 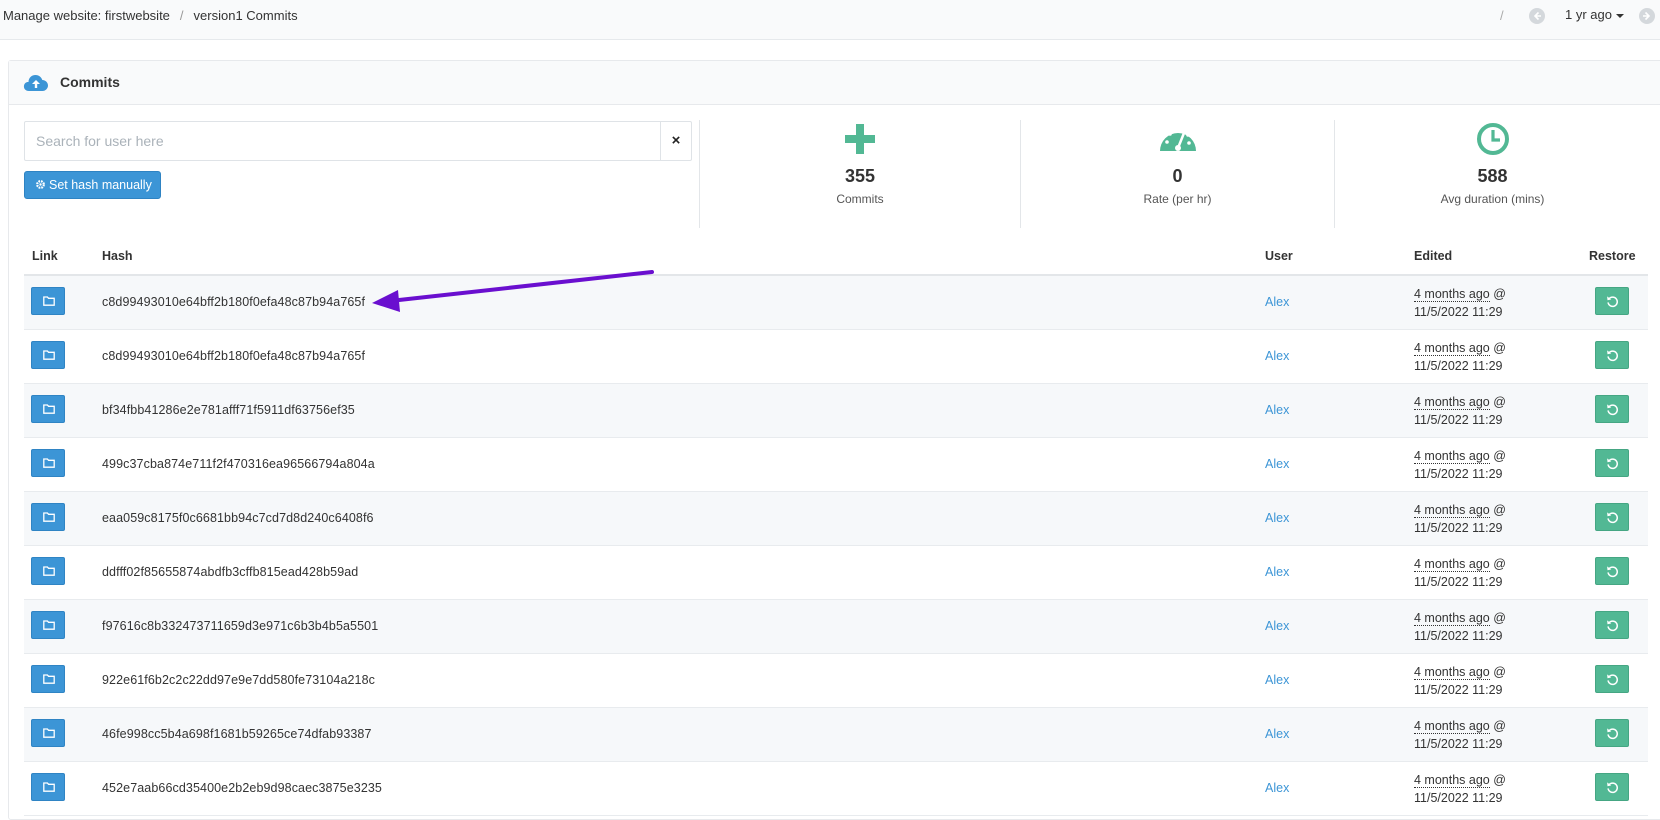 What do you see at coordinates (237, 734) in the screenshot?
I see `commit-hash: 46fe998cc5b4a698f1681b59265ce74dfab93387` at bounding box center [237, 734].